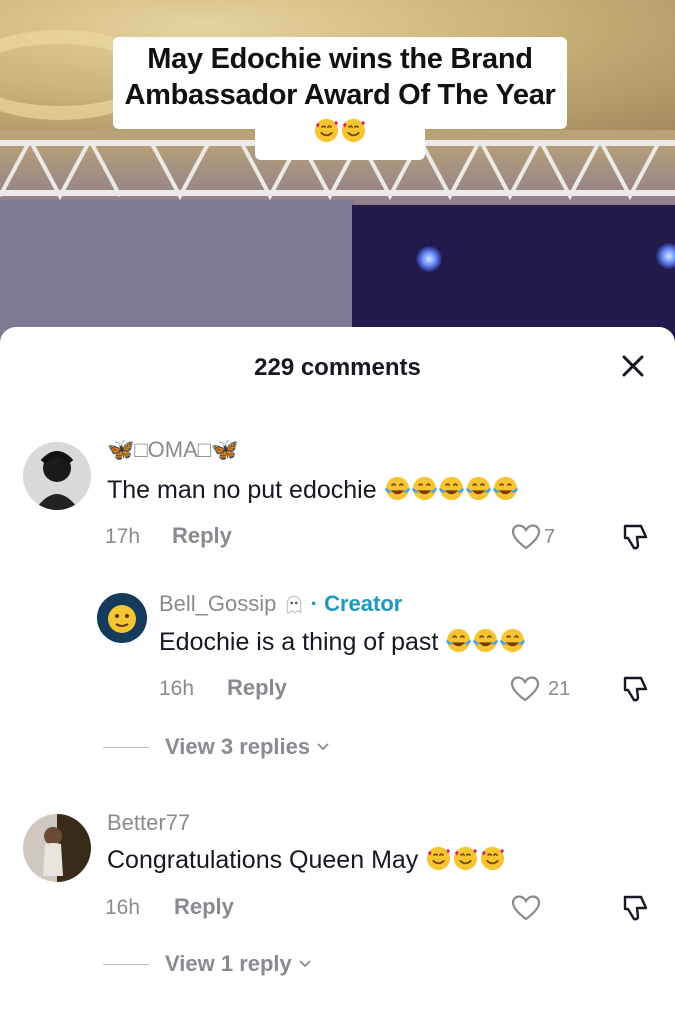 This screenshot has width=675, height=1018. I want to click on like-count: 21, so click(559, 689).